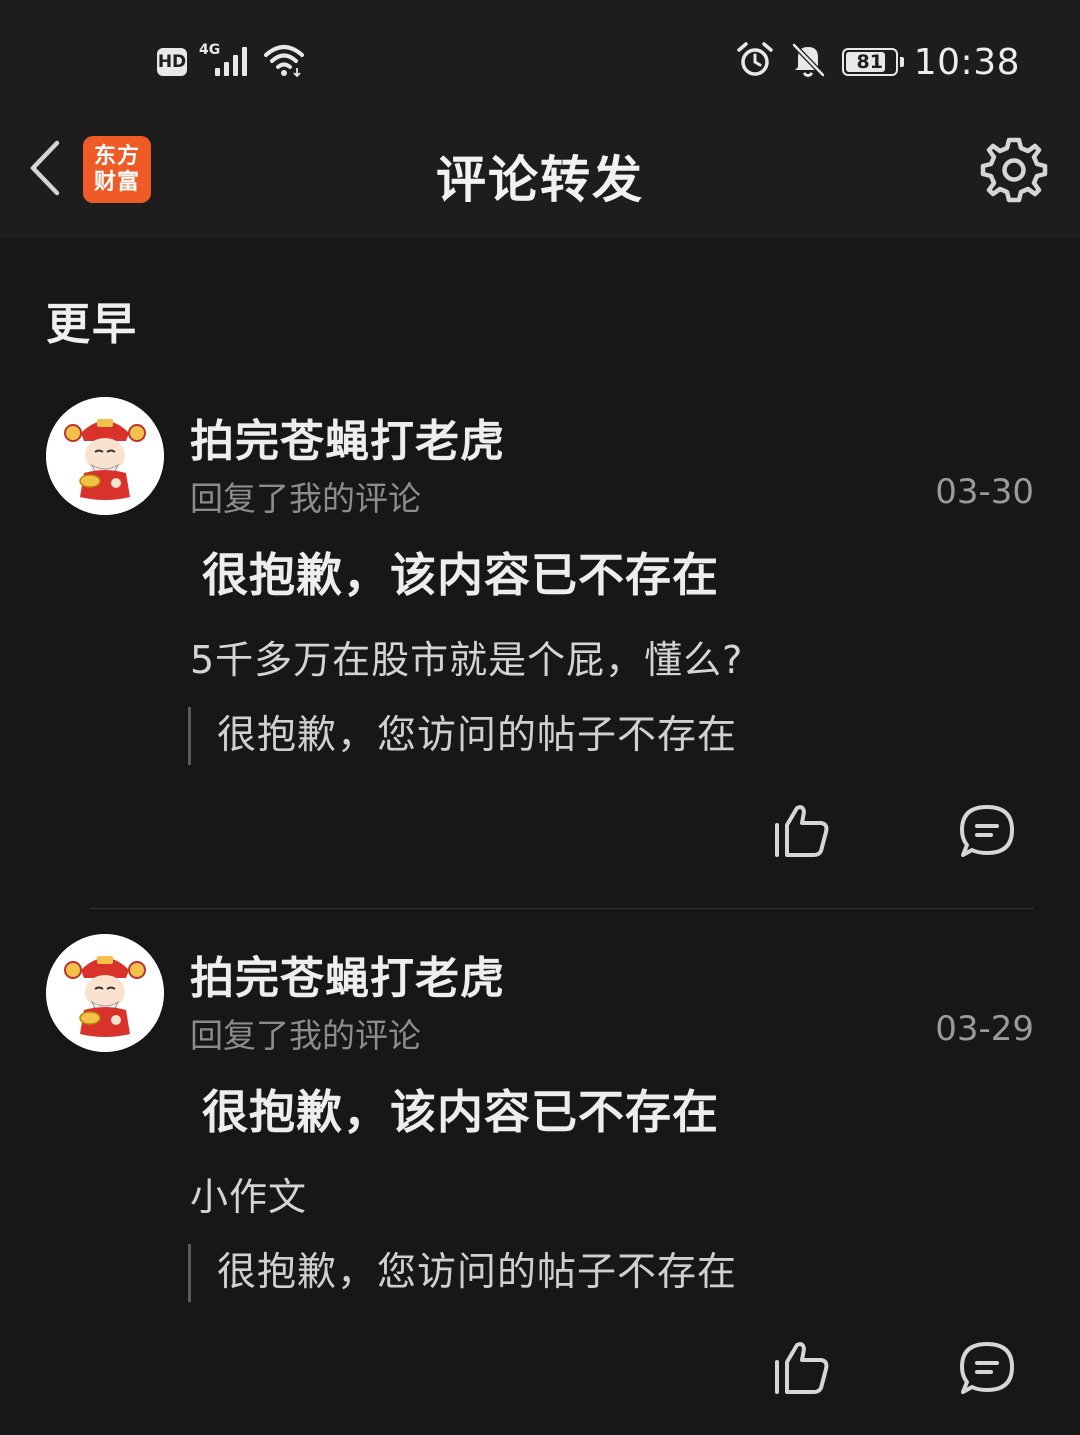  Describe the element at coordinates (755, 62) in the screenshot. I see `alarm-clock-icon` at that location.